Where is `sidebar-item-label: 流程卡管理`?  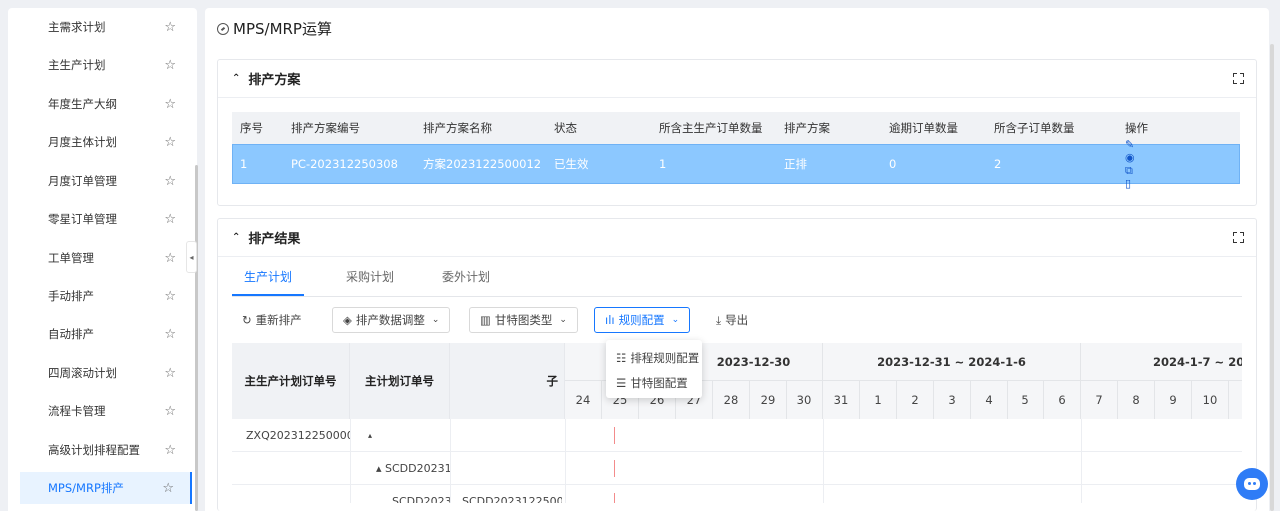
sidebar-item-label: 流程卡管理 is located at coordinates (77, 411).